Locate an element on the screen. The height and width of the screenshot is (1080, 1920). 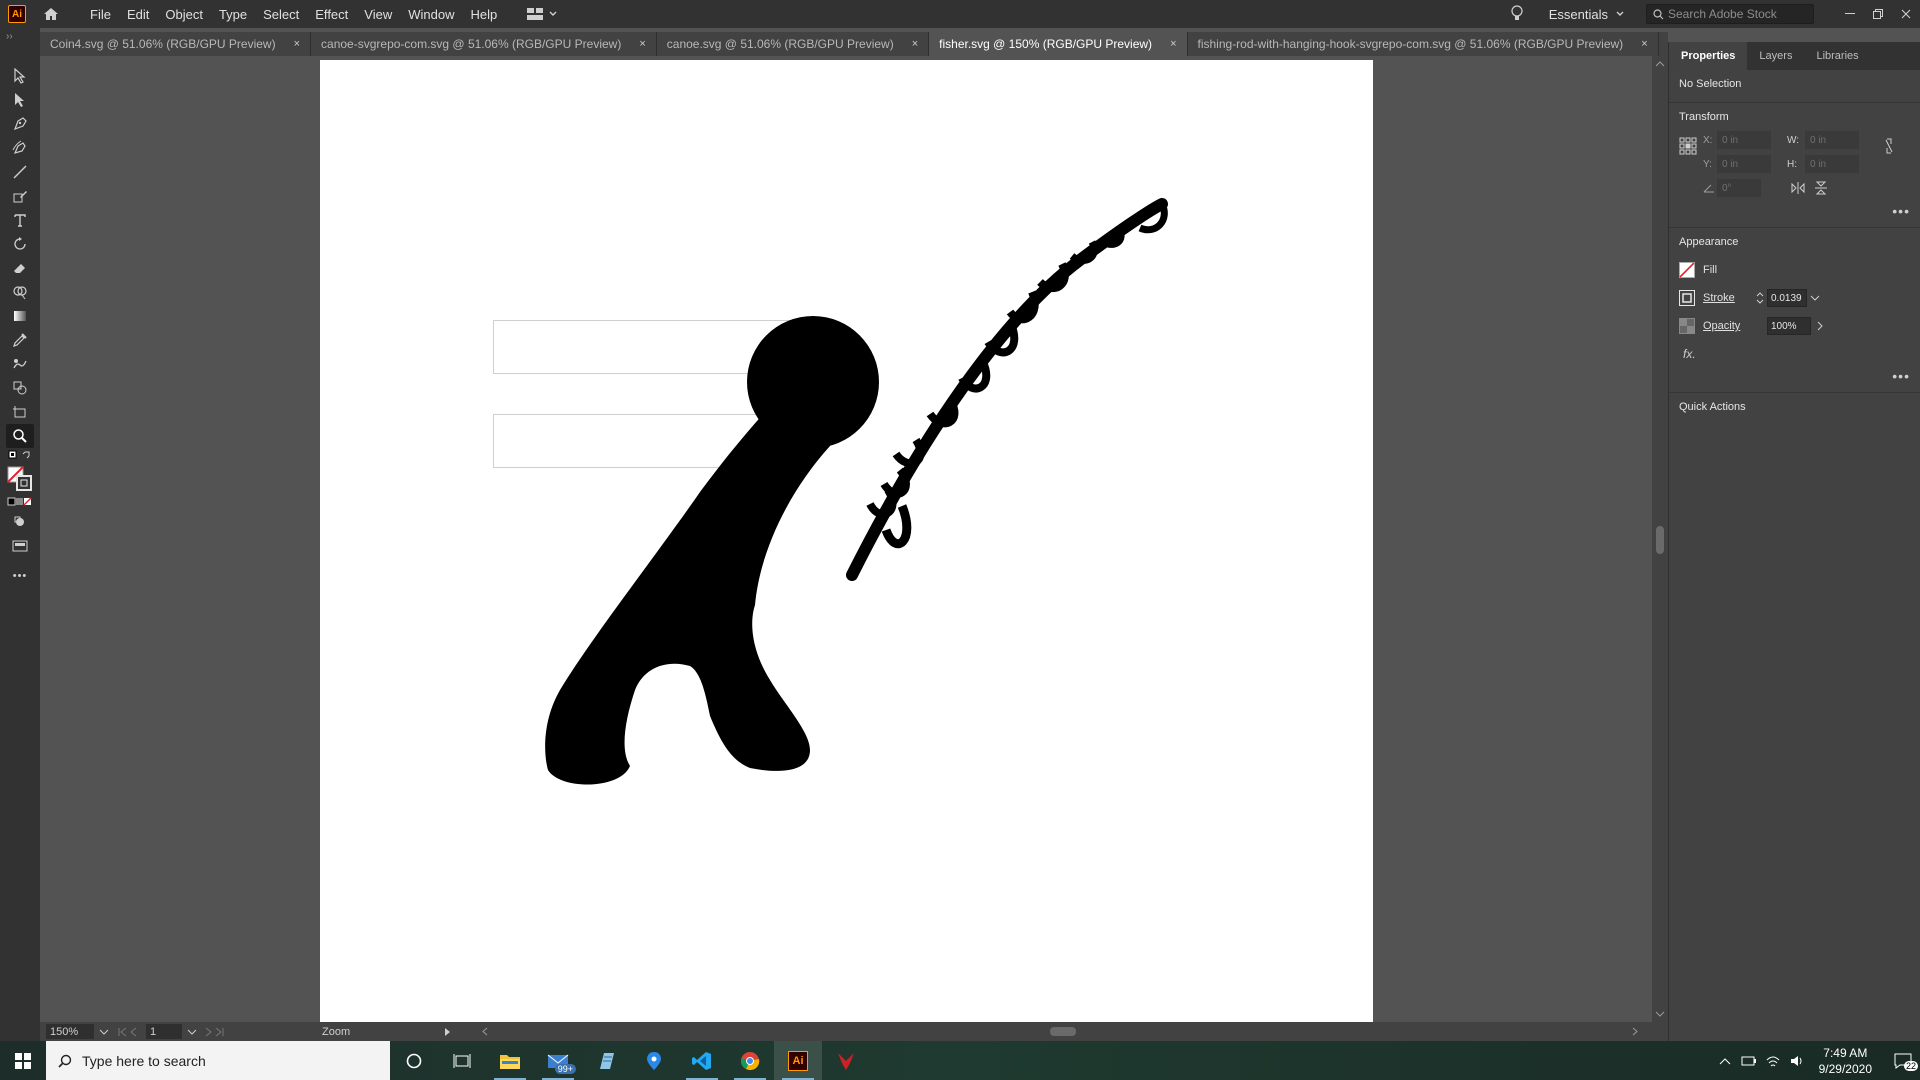
network-icon is located at coordinates (1773, 1061).